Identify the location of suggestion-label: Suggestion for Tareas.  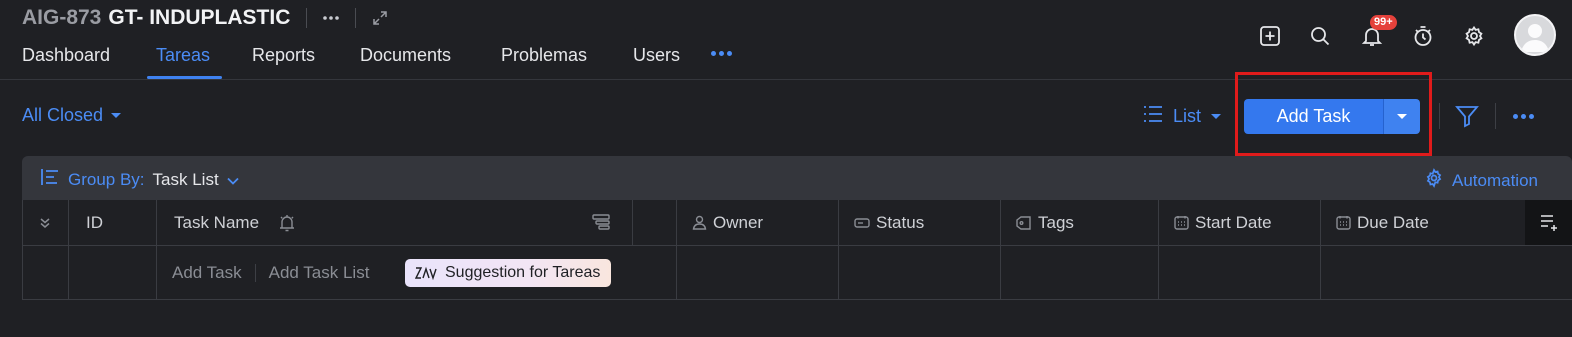
(523, 272).